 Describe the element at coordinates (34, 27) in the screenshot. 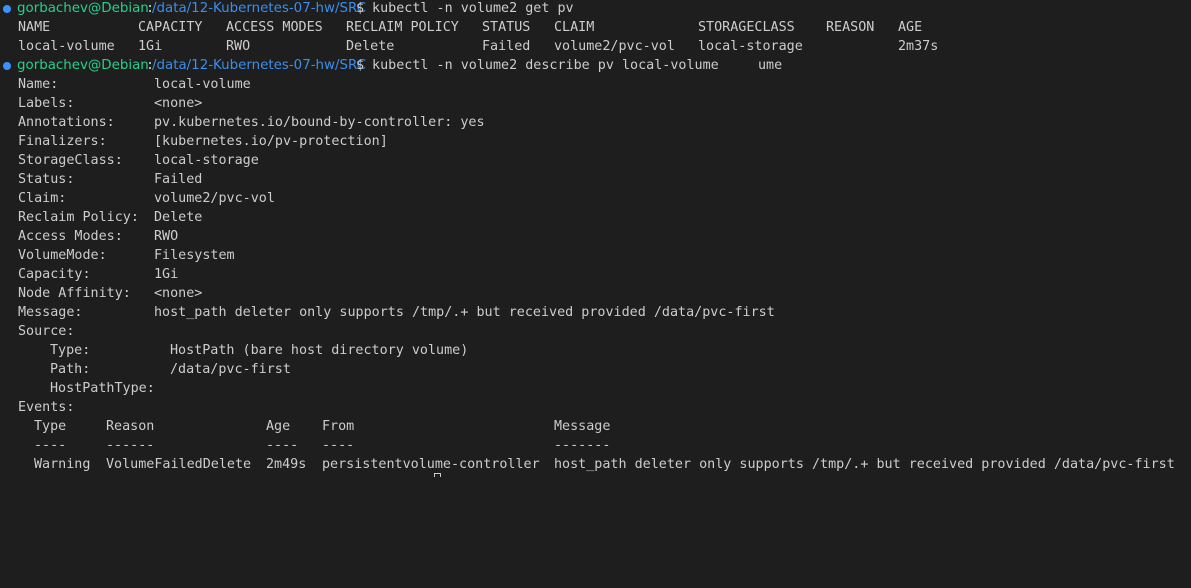

I see `table-header-cell: NAME` at that location.